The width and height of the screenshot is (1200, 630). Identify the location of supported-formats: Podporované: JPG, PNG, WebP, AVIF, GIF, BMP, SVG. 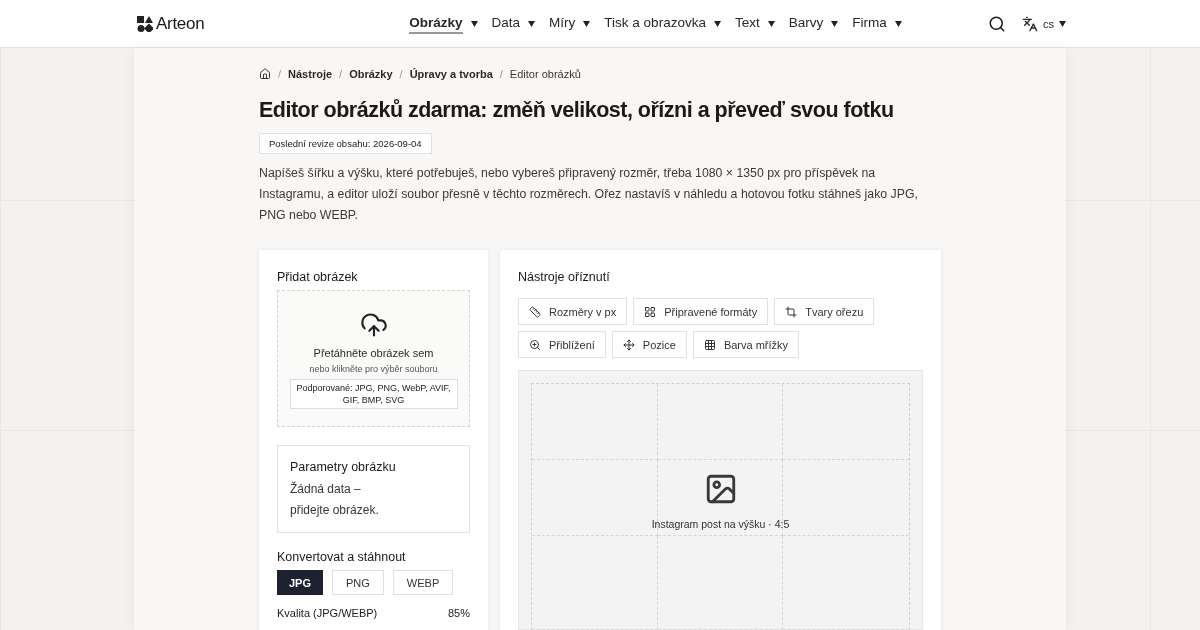
(373, 394).